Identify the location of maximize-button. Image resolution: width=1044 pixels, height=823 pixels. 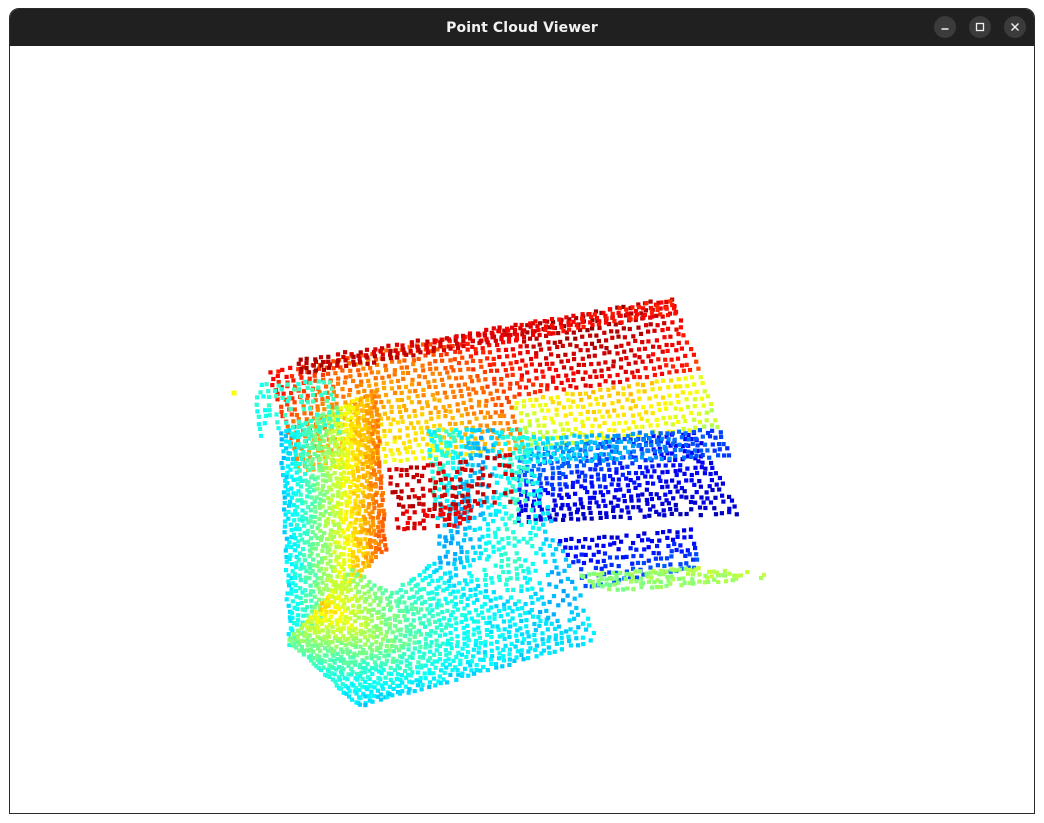
(980, 27).